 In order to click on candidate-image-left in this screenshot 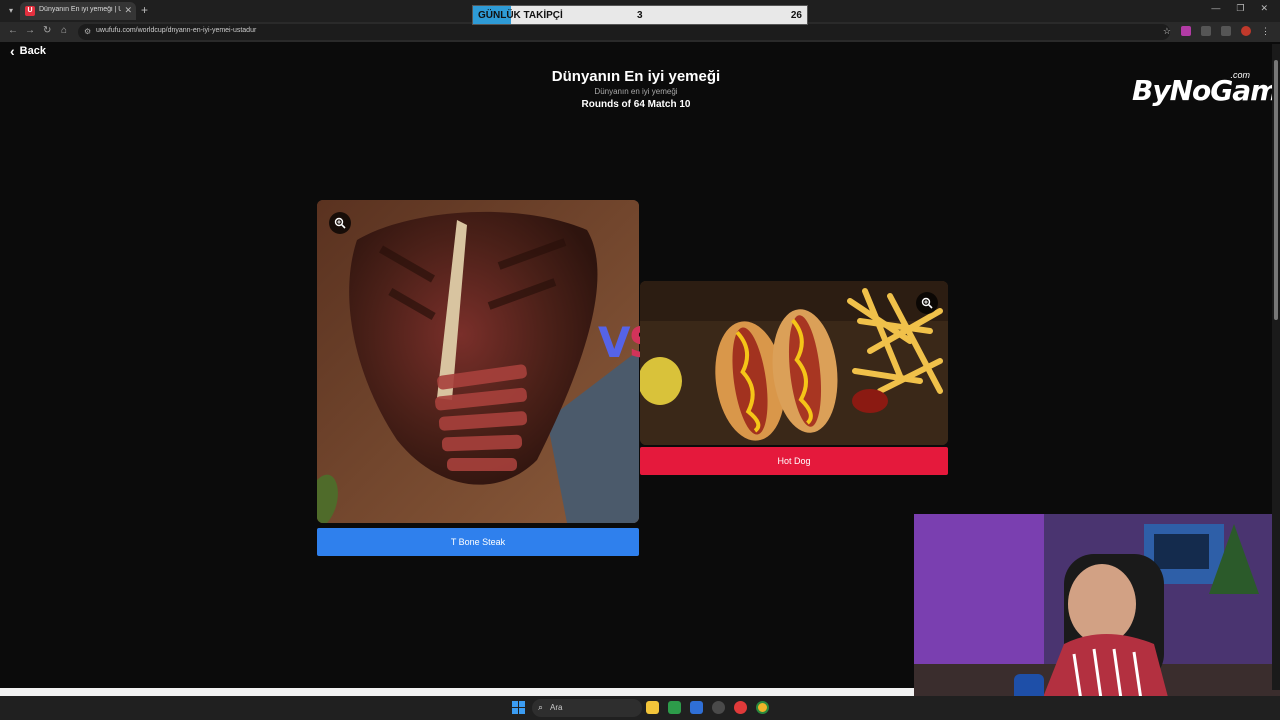, I will do `click(478, 361)`.